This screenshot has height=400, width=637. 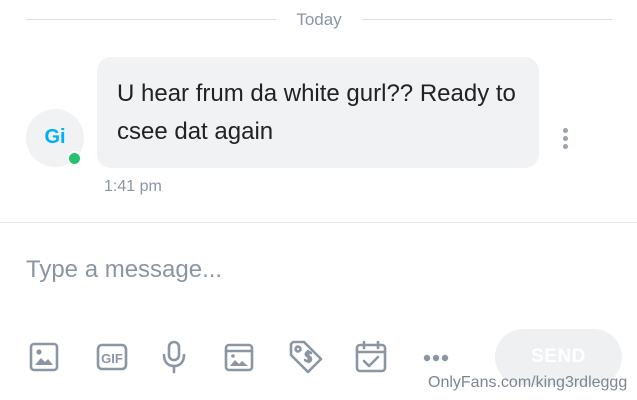 What do you see at coordinates (174, 357) in the screenshot?
I see `microphone-icon` at bounding box center [174, 357].